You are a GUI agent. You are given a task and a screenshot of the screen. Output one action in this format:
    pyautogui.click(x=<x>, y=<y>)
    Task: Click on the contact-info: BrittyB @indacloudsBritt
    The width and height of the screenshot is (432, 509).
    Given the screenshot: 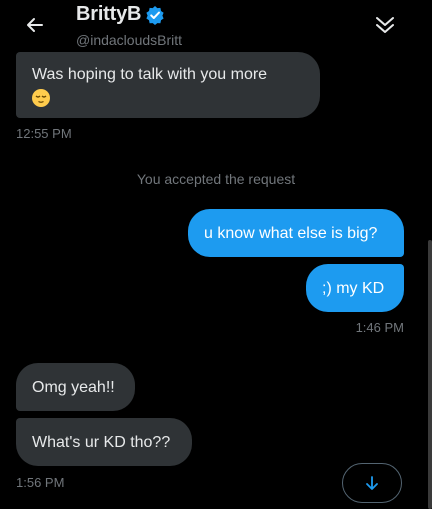 What is the action you would take?
    pyautogui.click(x=129, y=25)
    